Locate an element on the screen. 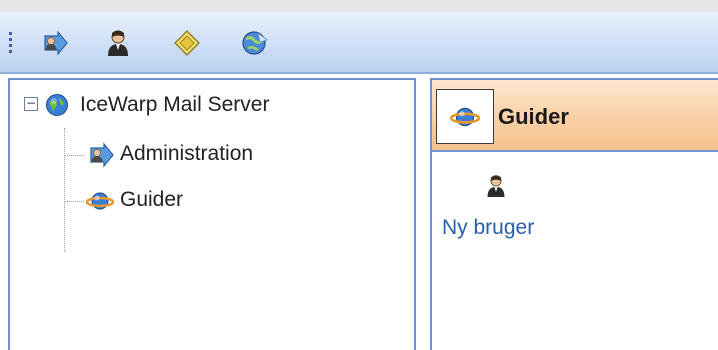 Image resolution: width=718 pixels, height=350 pixels. header-icon-box is located at coordinates (465, 116).